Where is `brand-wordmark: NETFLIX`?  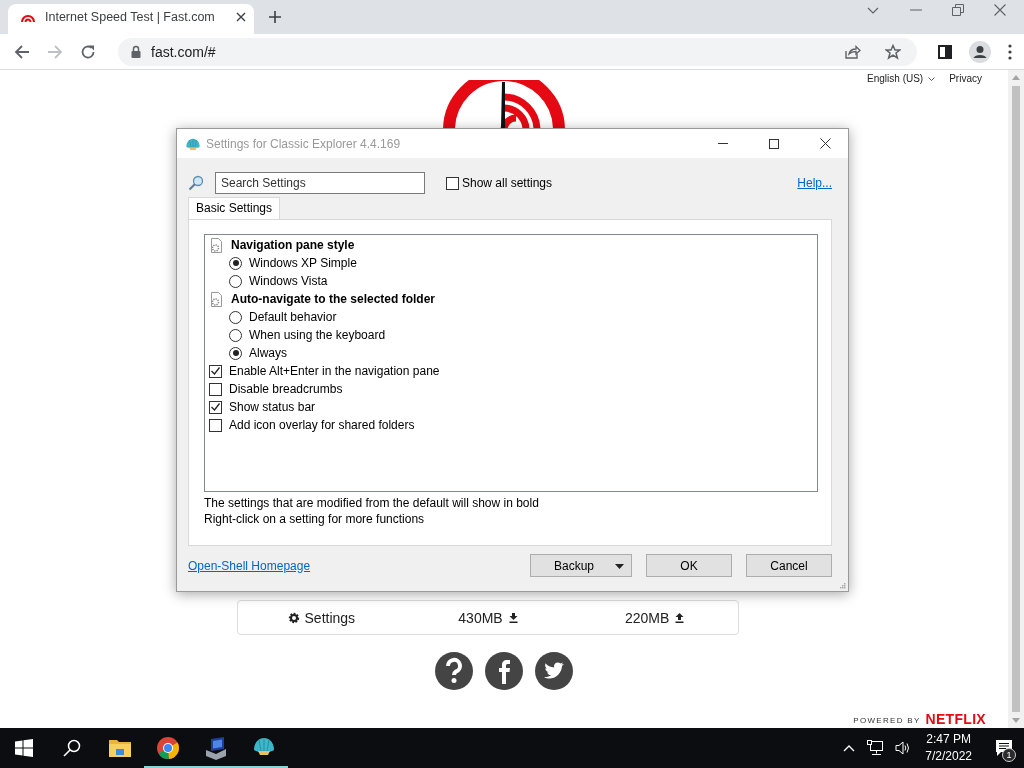 brand-wordmark: NETFLIX is located at coordinates (955, 718).